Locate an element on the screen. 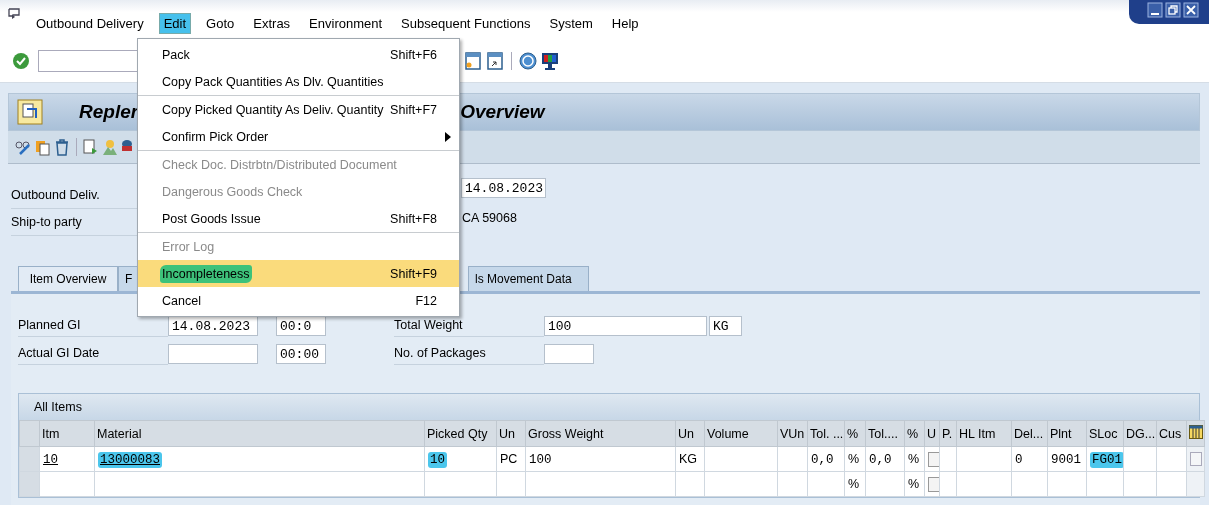  display-change-icon is located at coordinates (23, 147).